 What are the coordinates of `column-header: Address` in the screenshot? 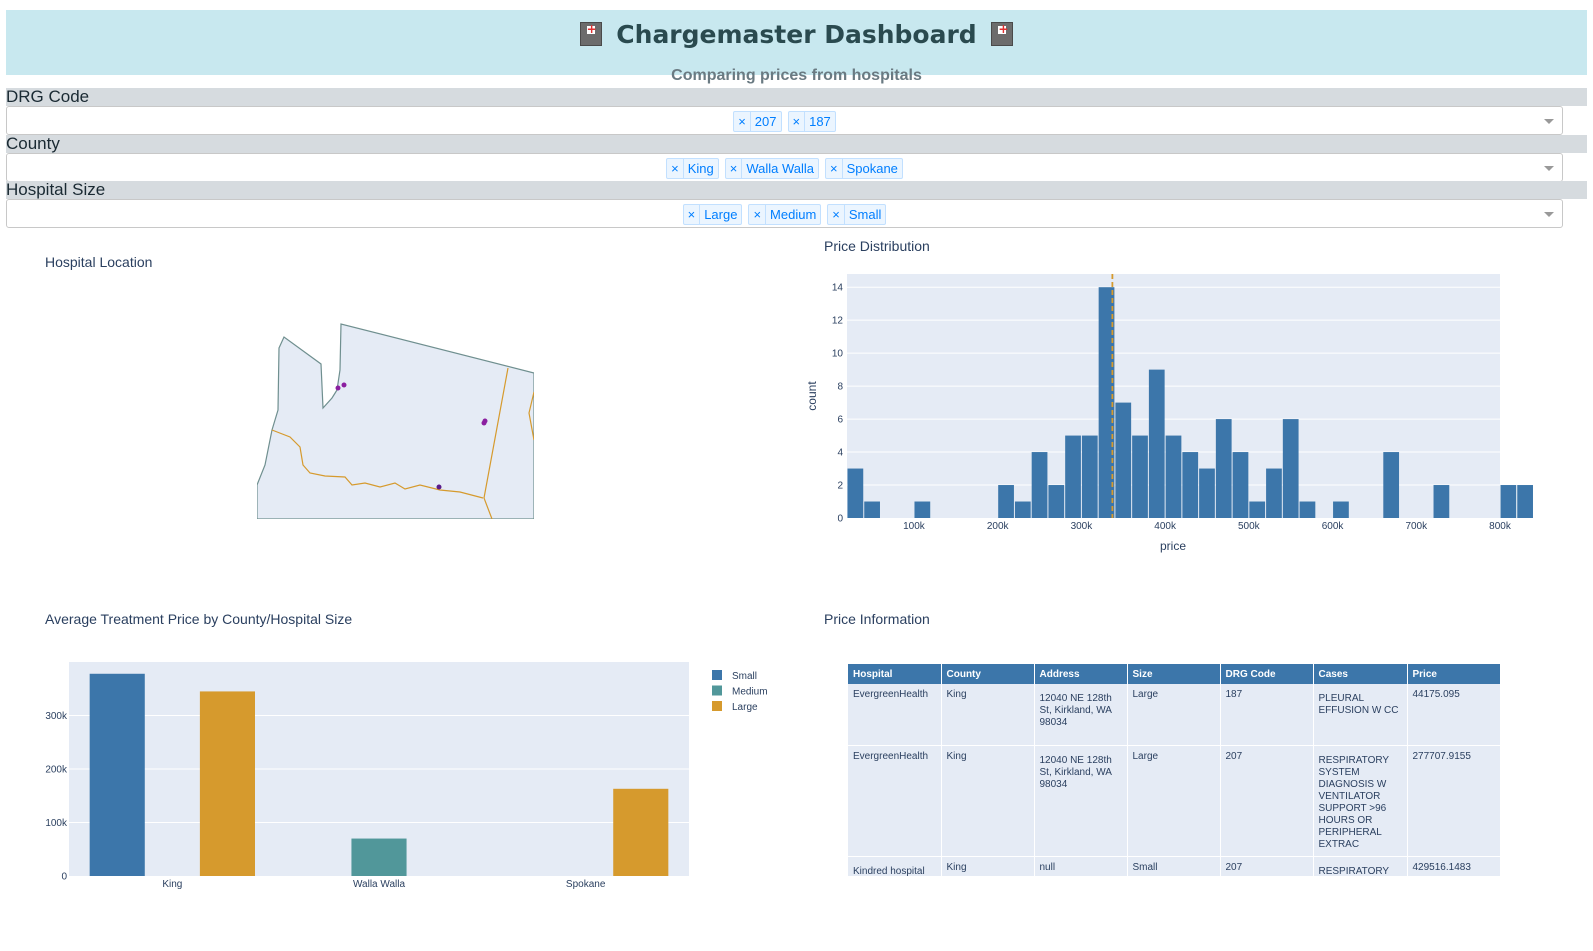 It's located at (1081, 674).